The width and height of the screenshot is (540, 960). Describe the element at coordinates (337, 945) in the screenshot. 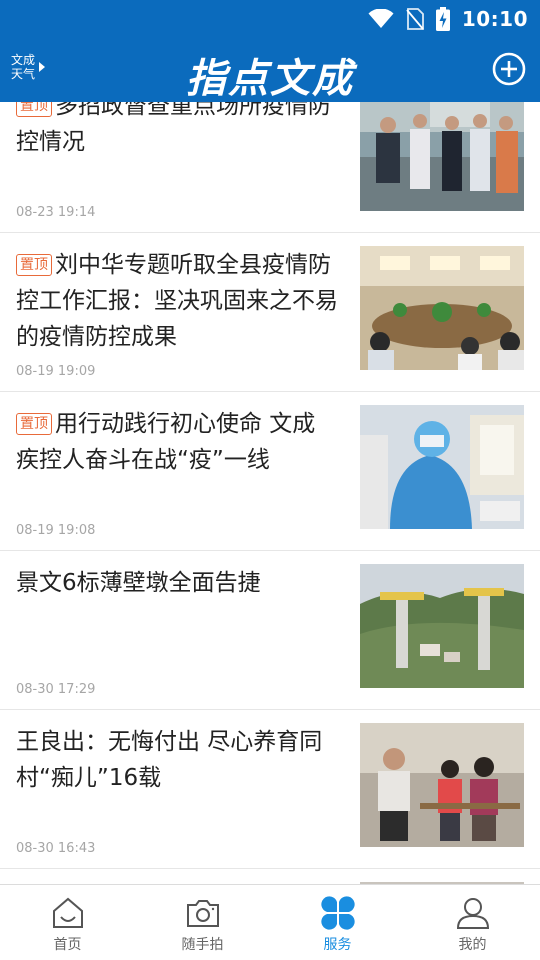

I see `nav-label: 服务` at that location.